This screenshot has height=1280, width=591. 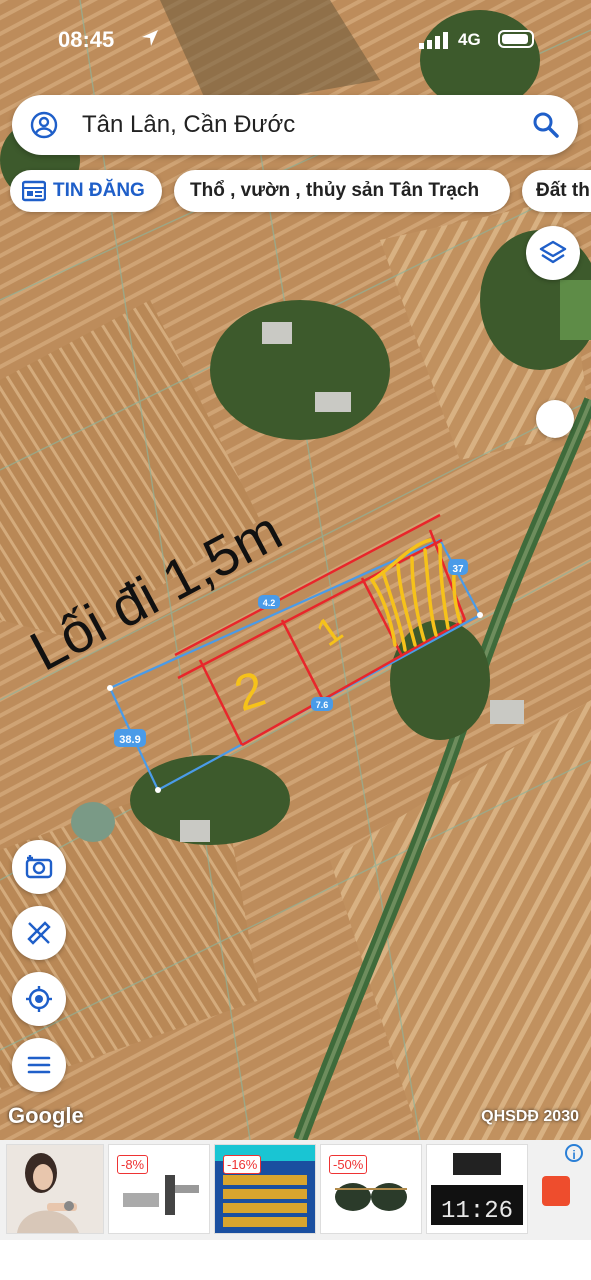 I want to click on status-bar: 08:45 4G, so click(x=295, y=40).